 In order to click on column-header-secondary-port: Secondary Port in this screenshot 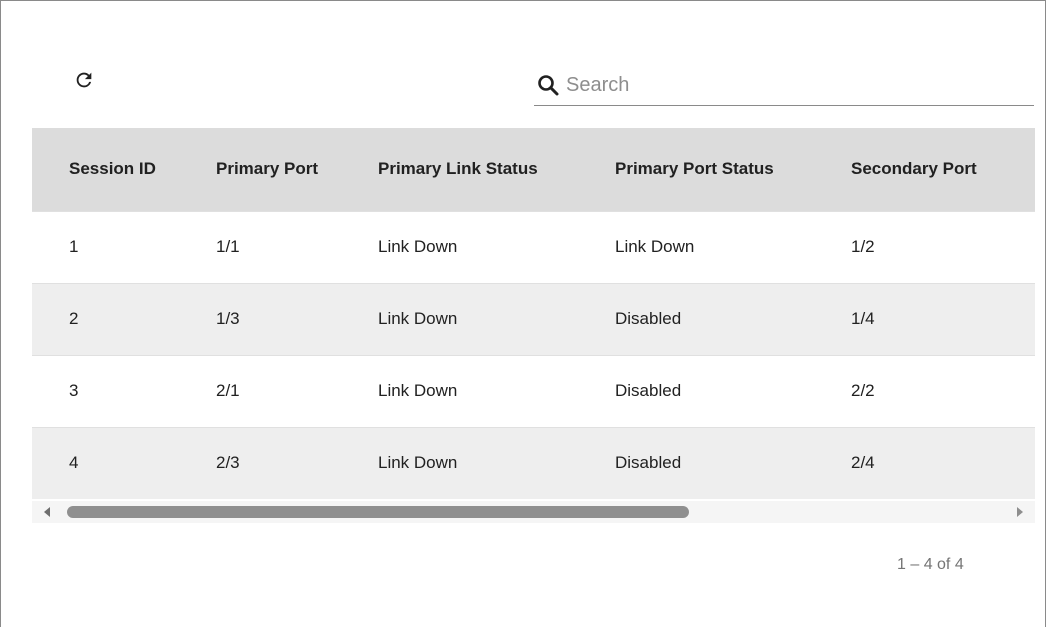, I will do `click(924, 169)`.